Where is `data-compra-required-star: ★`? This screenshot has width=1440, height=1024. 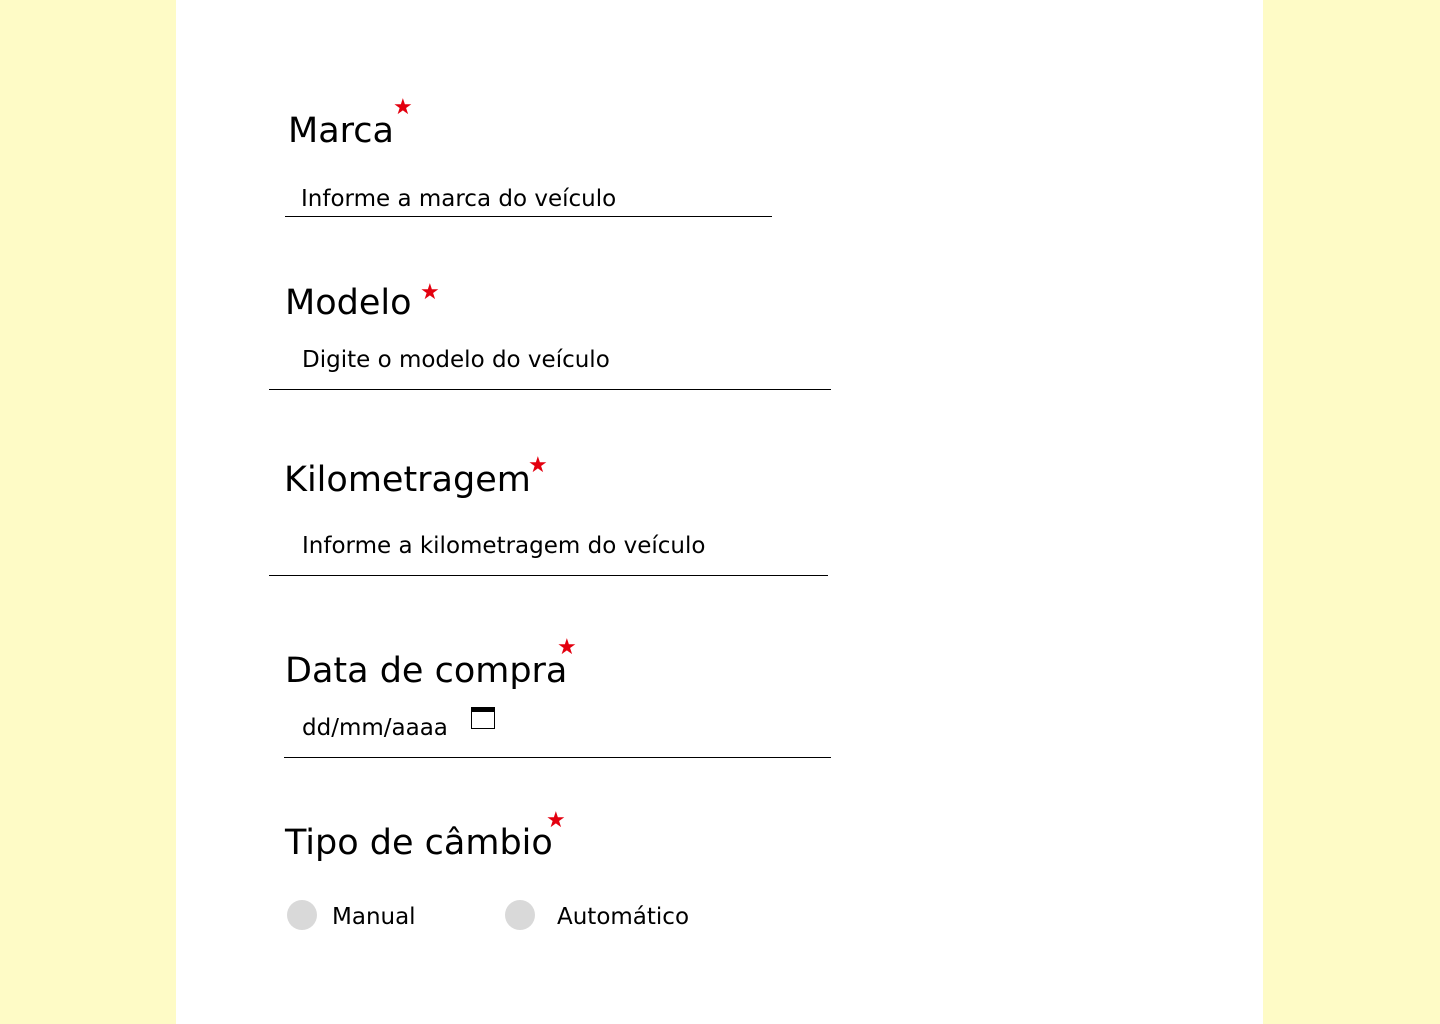 data-compra-required-star: ★ is located at coordinates (567, 647).